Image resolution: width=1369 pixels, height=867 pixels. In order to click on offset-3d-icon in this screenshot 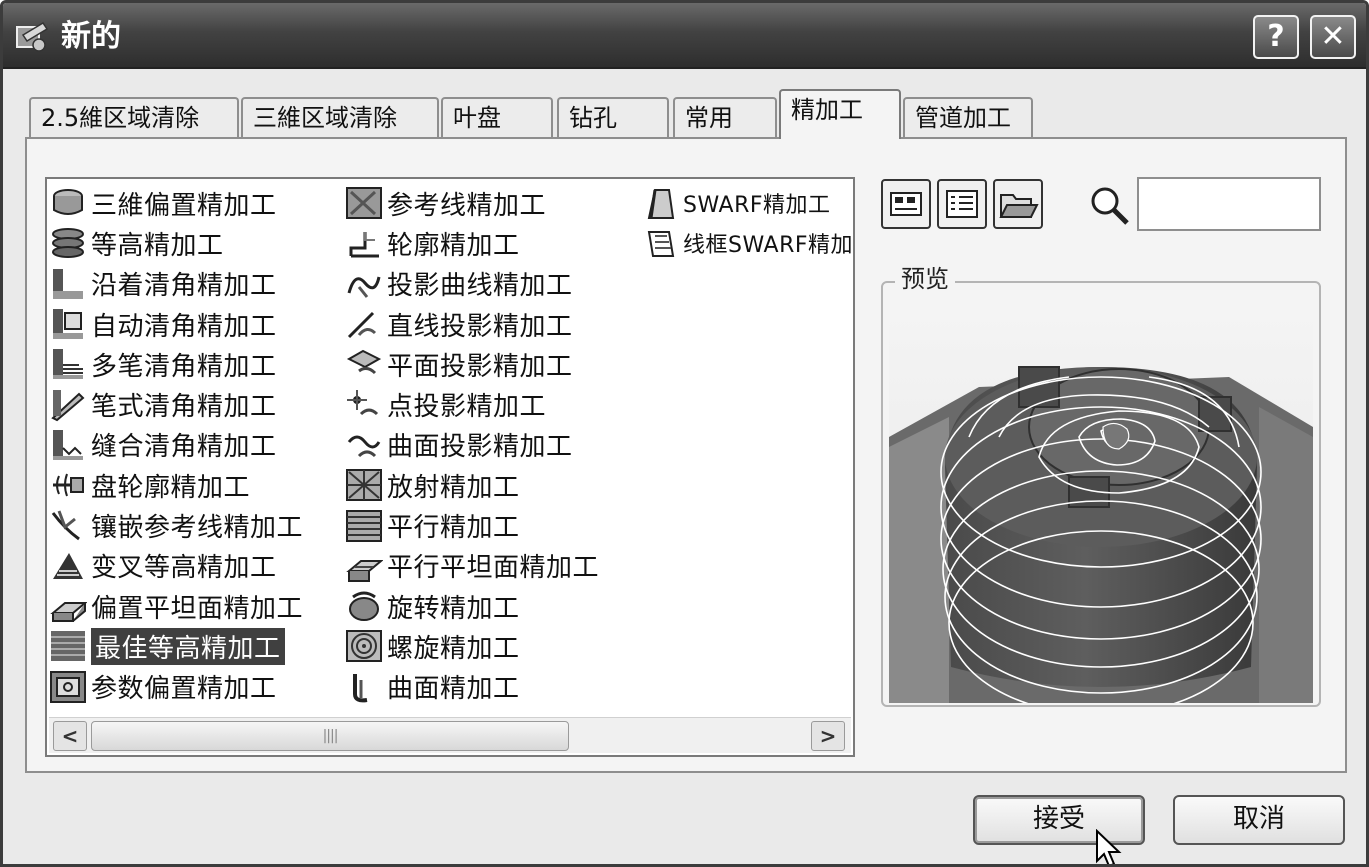, I will do `click(68, 202)`.